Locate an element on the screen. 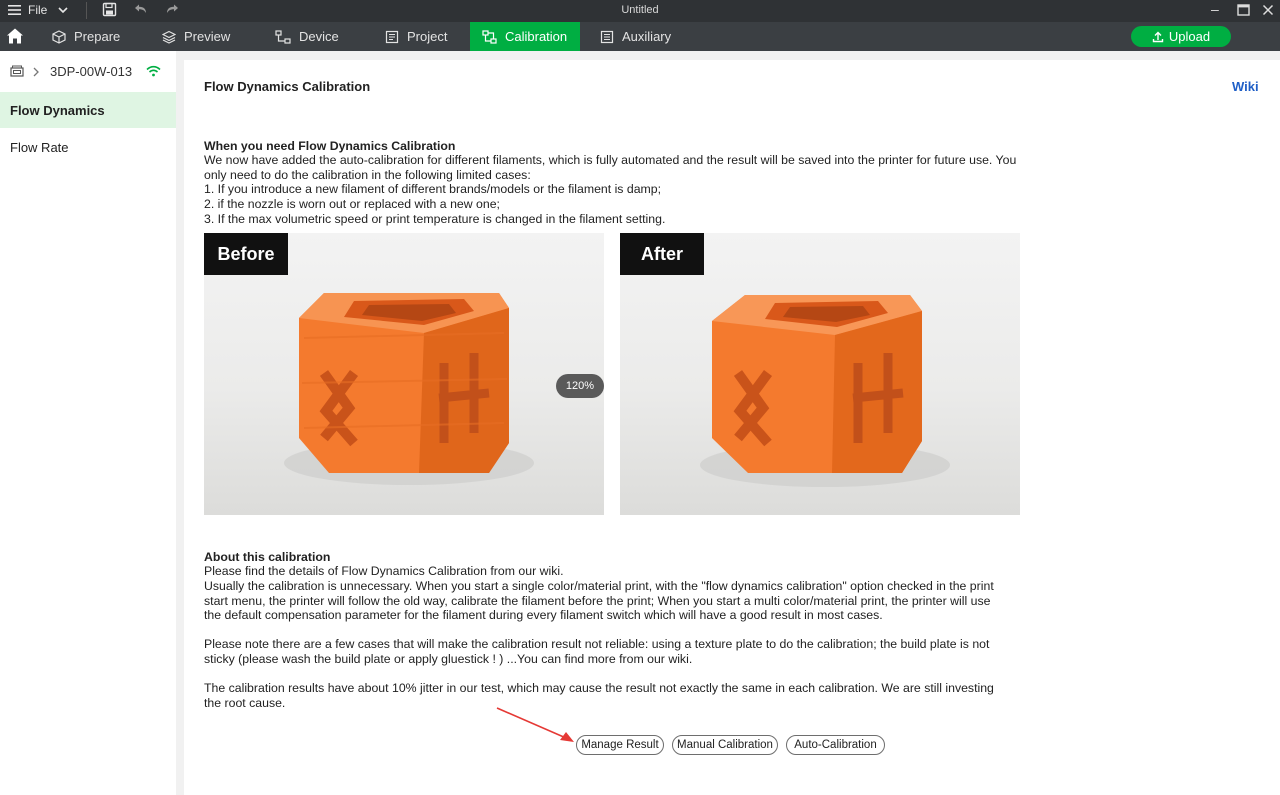 This screenshot has height=795, width=1280. before-print-image is located at coordinates (409, 389).